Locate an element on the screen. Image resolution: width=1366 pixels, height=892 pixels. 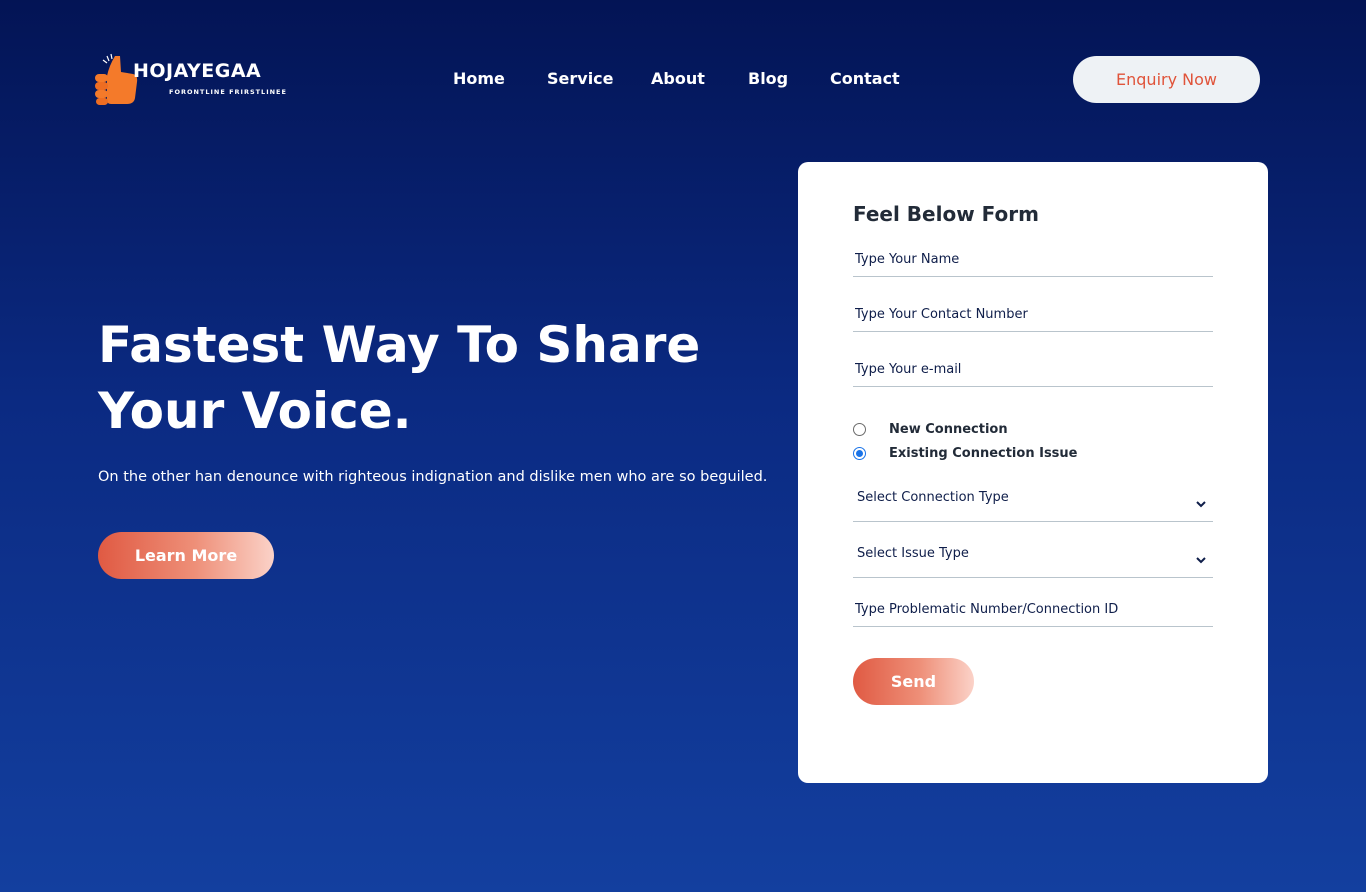
learn-more-button: Learn More is located at coordinates (186, 555).